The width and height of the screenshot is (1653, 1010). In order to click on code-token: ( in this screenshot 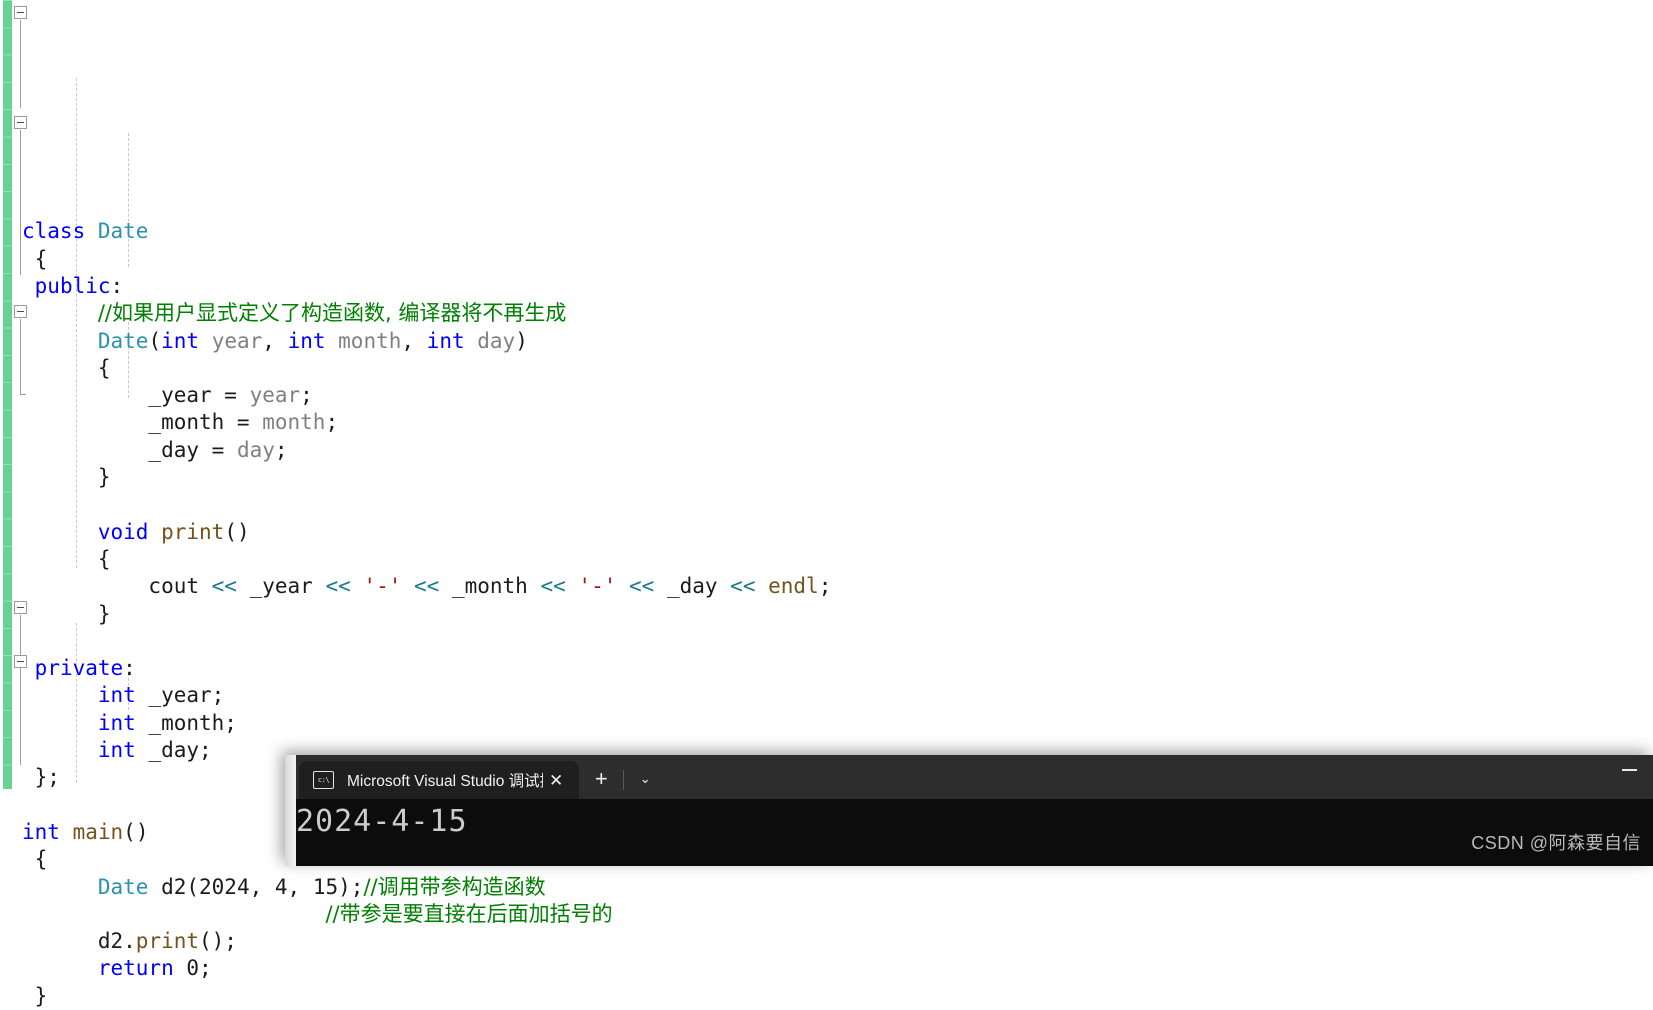, I will do `click(155, 340)`.